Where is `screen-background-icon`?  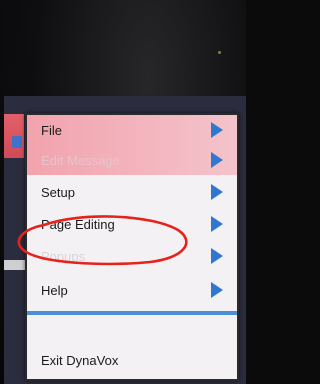 screen-background-icon is located at coordinates (17, 142).